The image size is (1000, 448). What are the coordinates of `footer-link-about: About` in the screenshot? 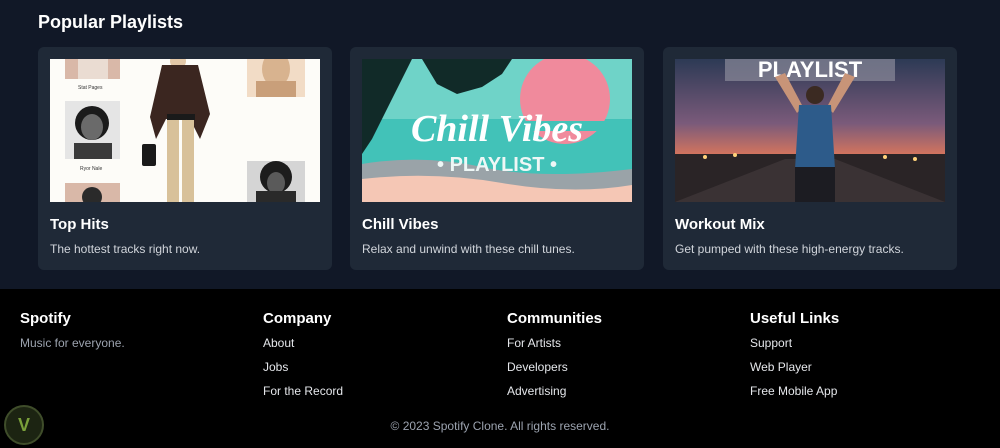 It's located at (303, 343).